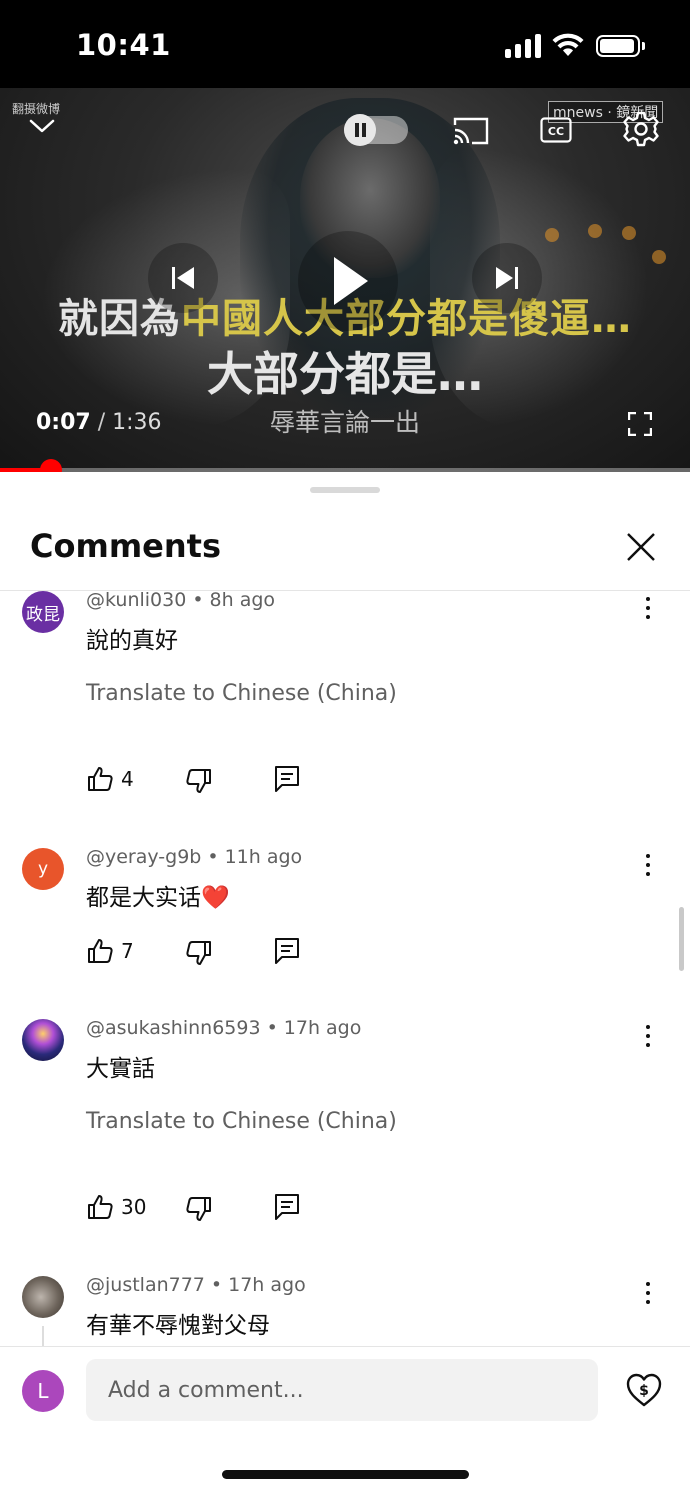 The width and height of the screenshot is (690, 1493). I want to click on comment-text: 說的真好, so click(132, 641).